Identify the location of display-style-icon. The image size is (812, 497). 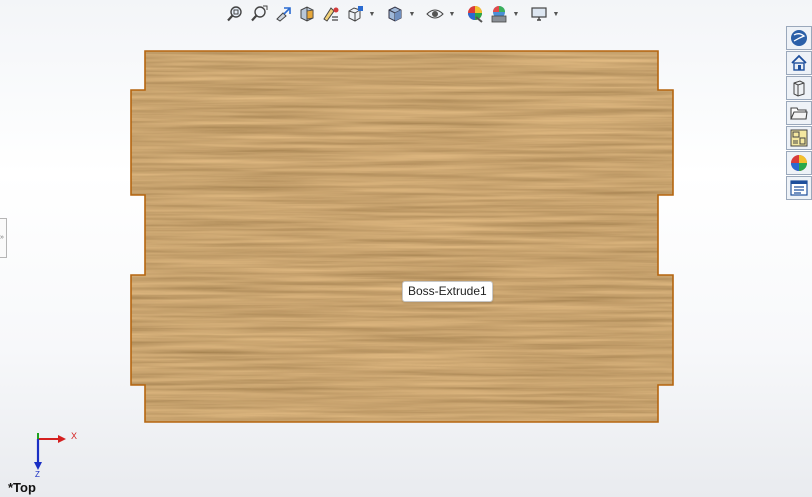
(395, 14).